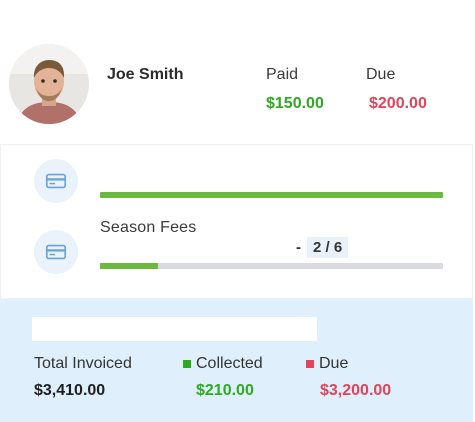 This screenshot has width=475, height=422. What do you see at coordinates (271, 266) in the screenshot?
I see `fee-row-2-progress` at bounding box center [271, 266].